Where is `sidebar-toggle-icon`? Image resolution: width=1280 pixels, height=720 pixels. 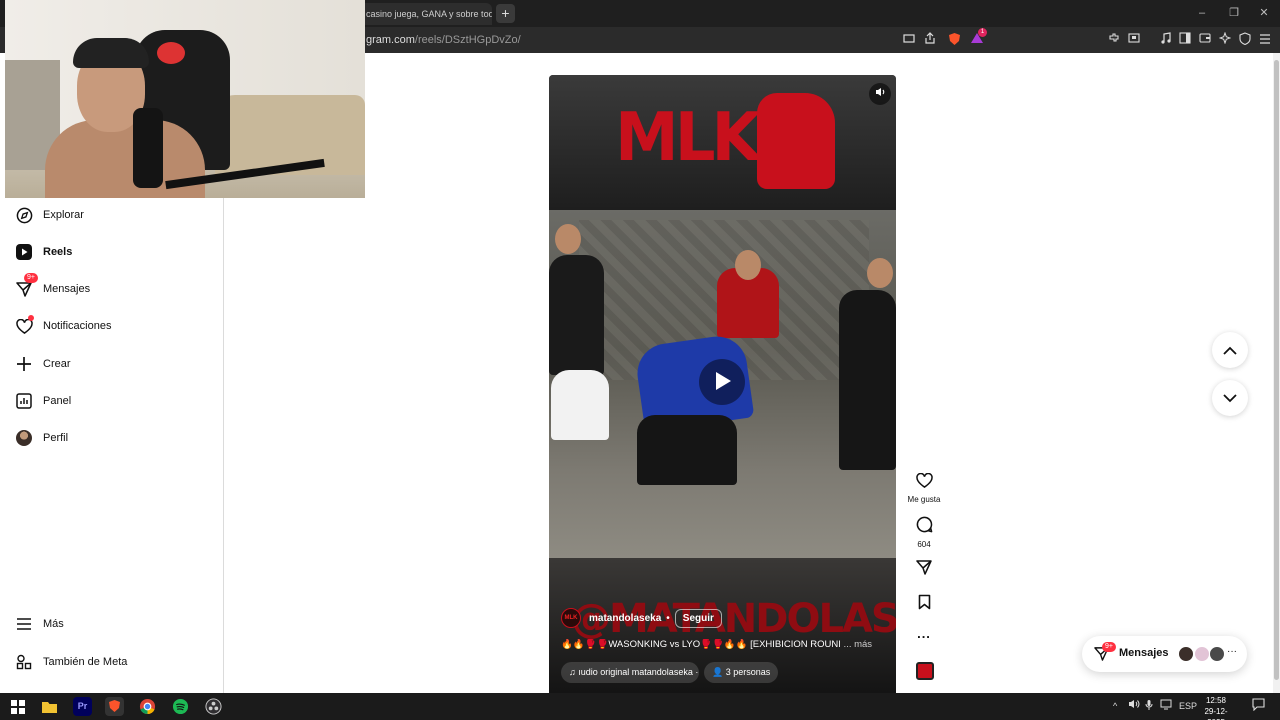
sidebar-toggle-icon is located at coordinates (1185, 40).